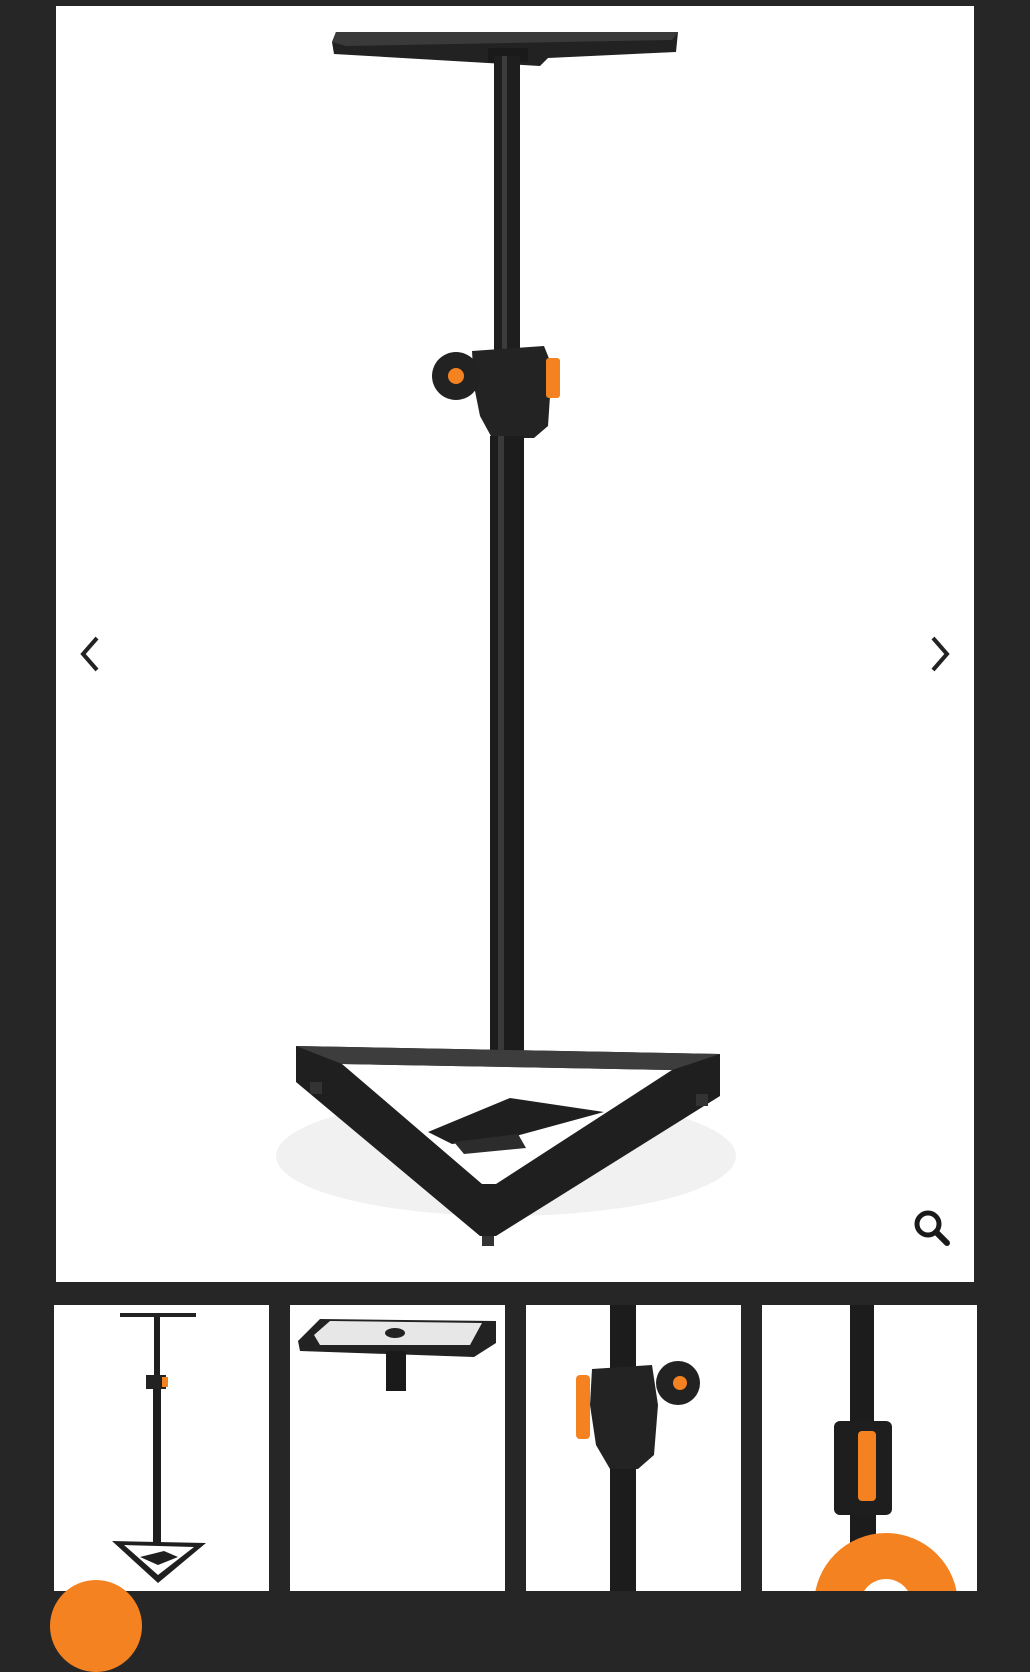 The width and height of the screenshot is (1030, 1672). Describe the element at coordinates (159, 1448) in the screenshot. I see `stand-full-thumbnail` at that location.